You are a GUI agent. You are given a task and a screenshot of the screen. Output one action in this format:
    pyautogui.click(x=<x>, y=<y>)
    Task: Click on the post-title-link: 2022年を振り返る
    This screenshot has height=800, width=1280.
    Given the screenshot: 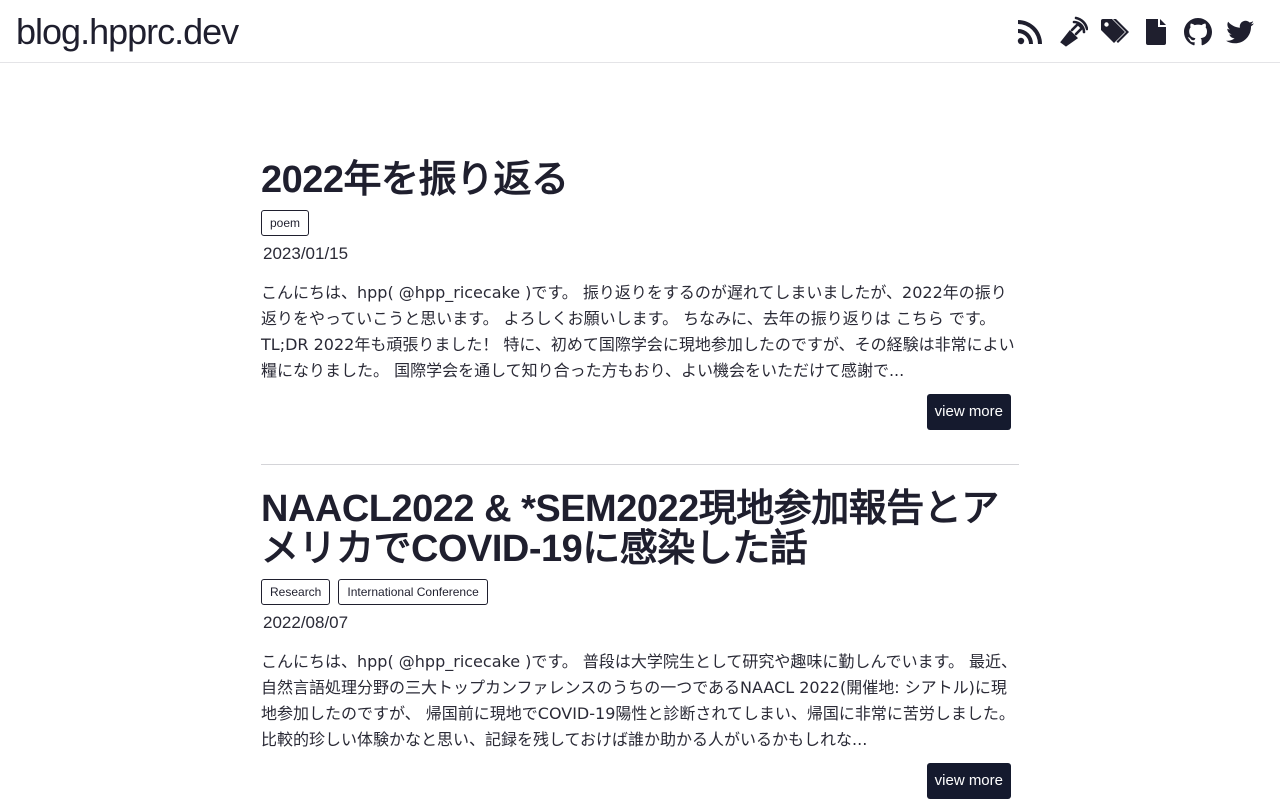 What is the action you would take?
    pyautogui.click(x=640, y=180)
    